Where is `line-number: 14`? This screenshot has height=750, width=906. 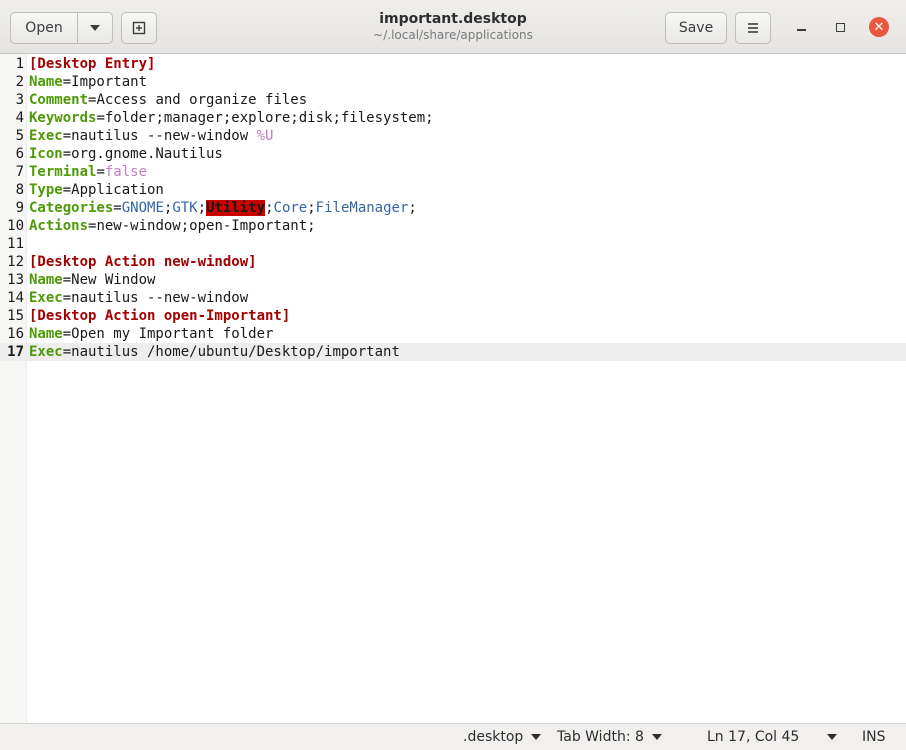 line-number: 14 is located at coordinates (15, 298).